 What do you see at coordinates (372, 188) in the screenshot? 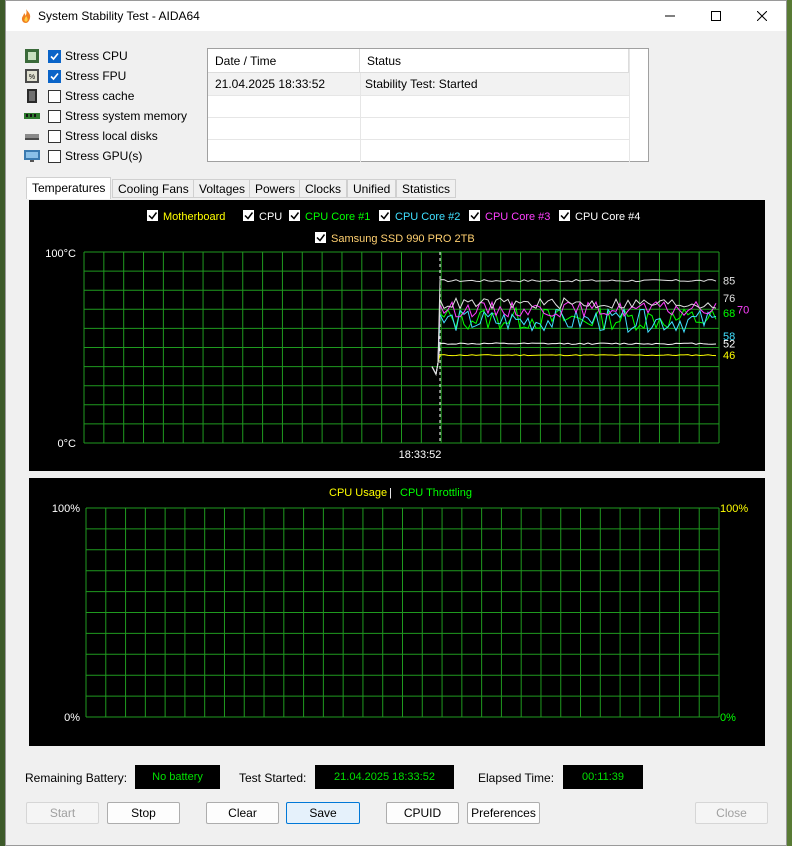
I see `tab-unified: Unified` at bounding box center [372, 188].